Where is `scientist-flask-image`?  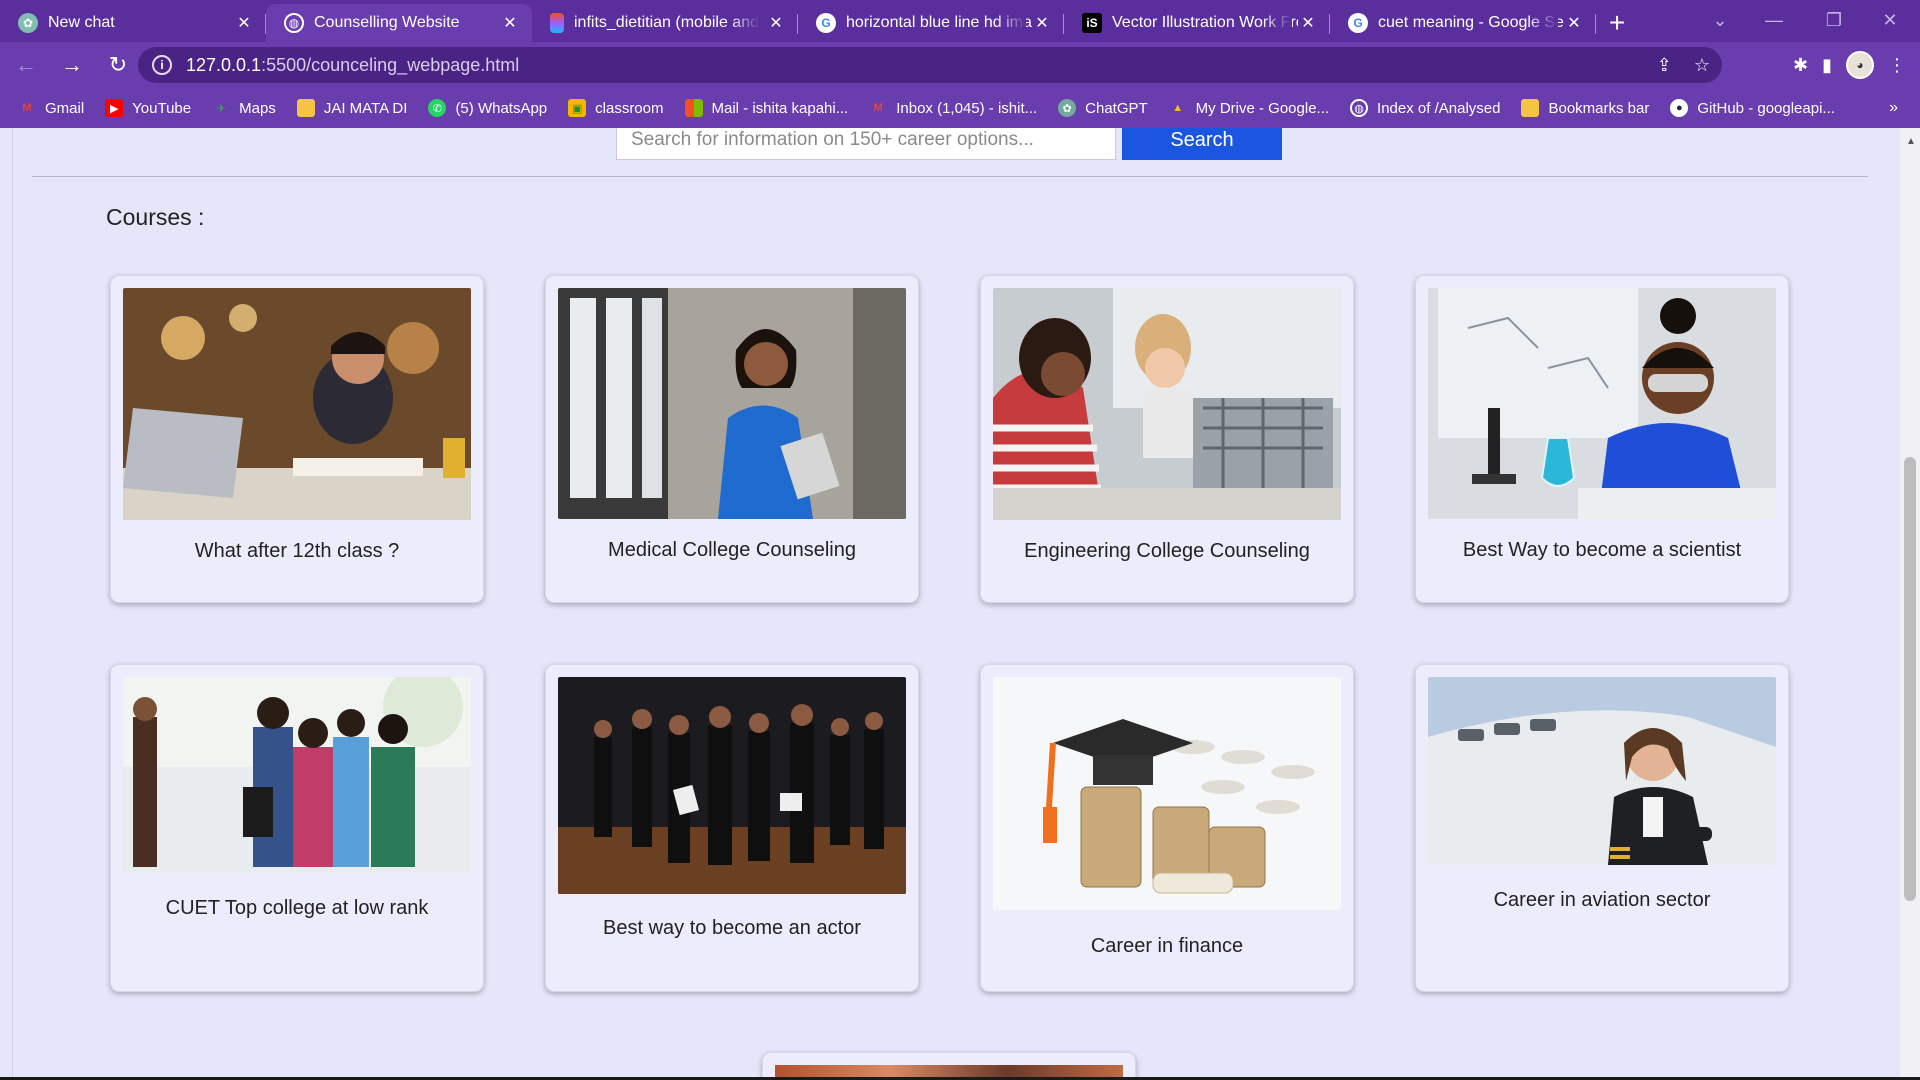 scientist-flask-image is located at coordinates (1602, 403).